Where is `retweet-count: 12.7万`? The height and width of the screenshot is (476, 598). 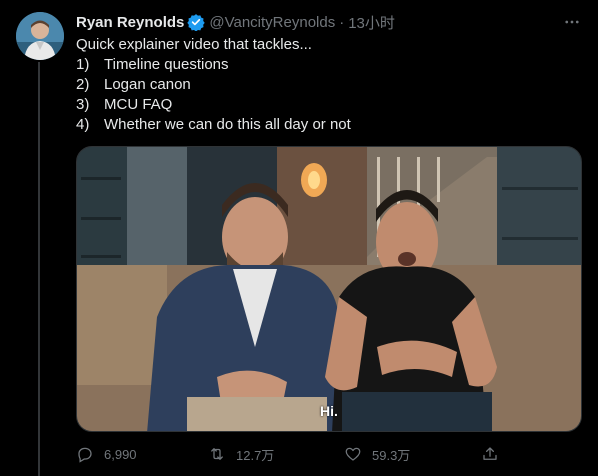
retweet-count: 12.7万 is located at coordinates (255, 455).